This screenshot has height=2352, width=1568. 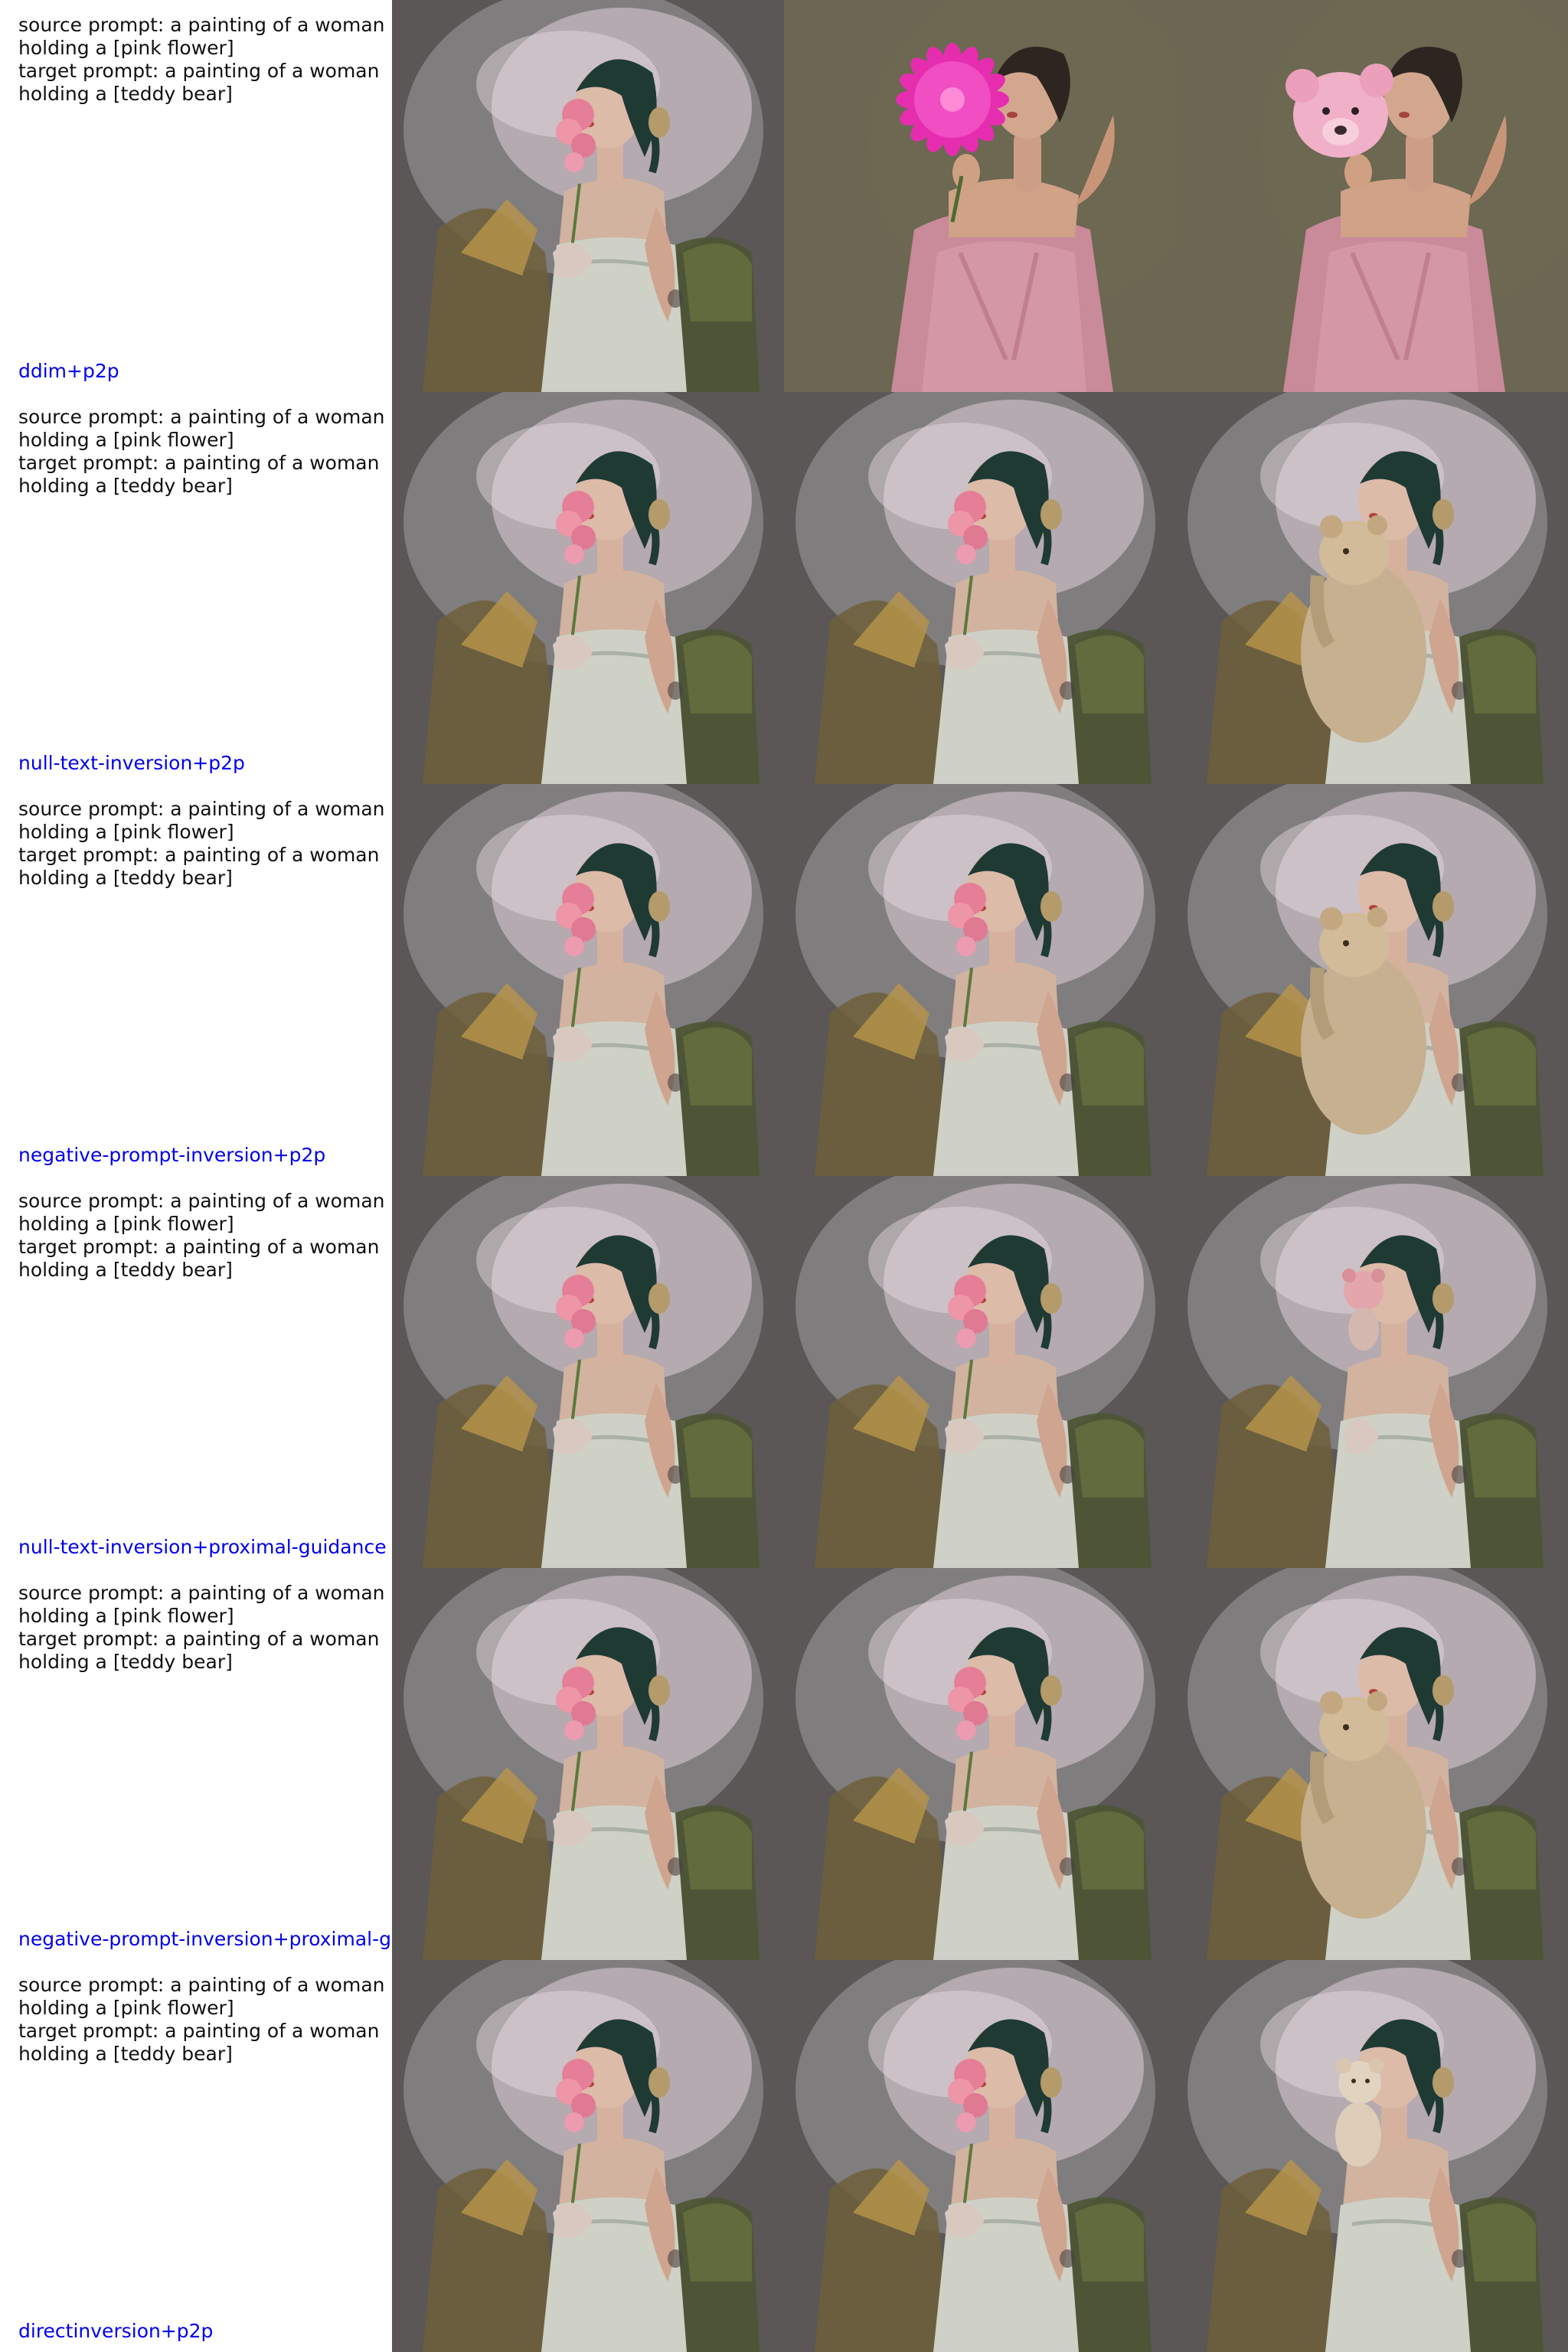 I want to click on method-label: negative-prompt-inversion+p2p, so click(x=172, y=1155).